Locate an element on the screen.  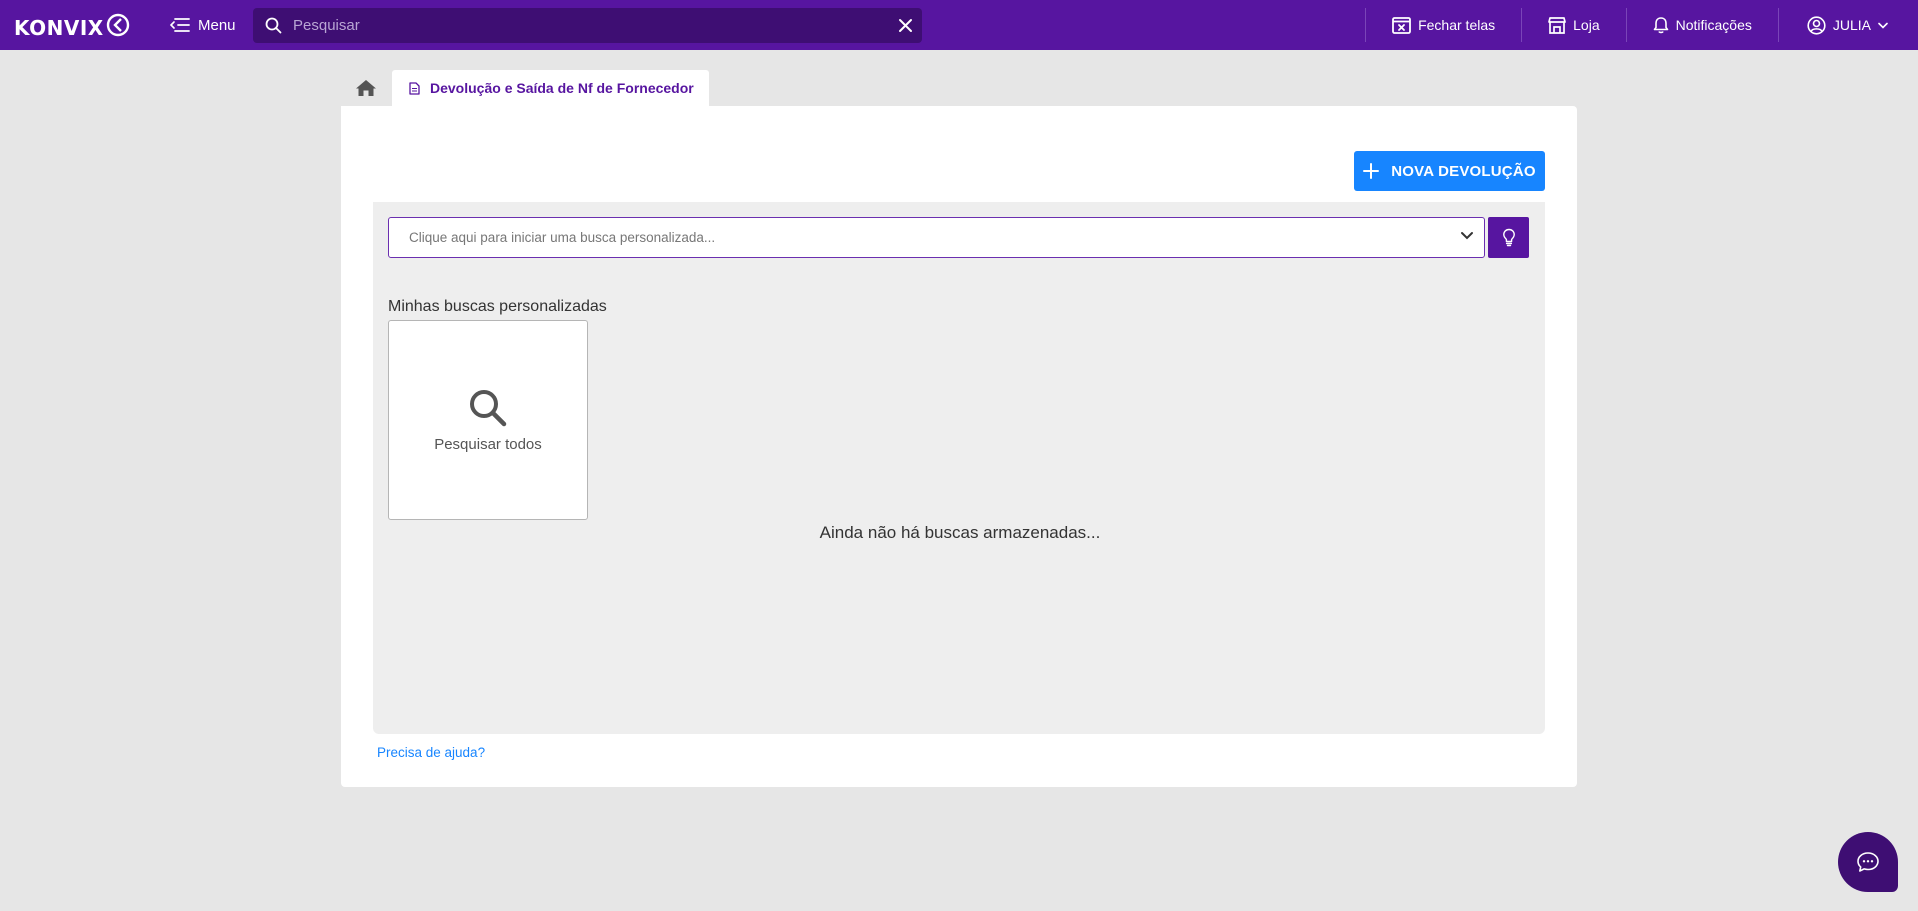
tab-supplier-return: Devolução e Saída de Nf de Fornecedor is located at coordinates (550, 88).